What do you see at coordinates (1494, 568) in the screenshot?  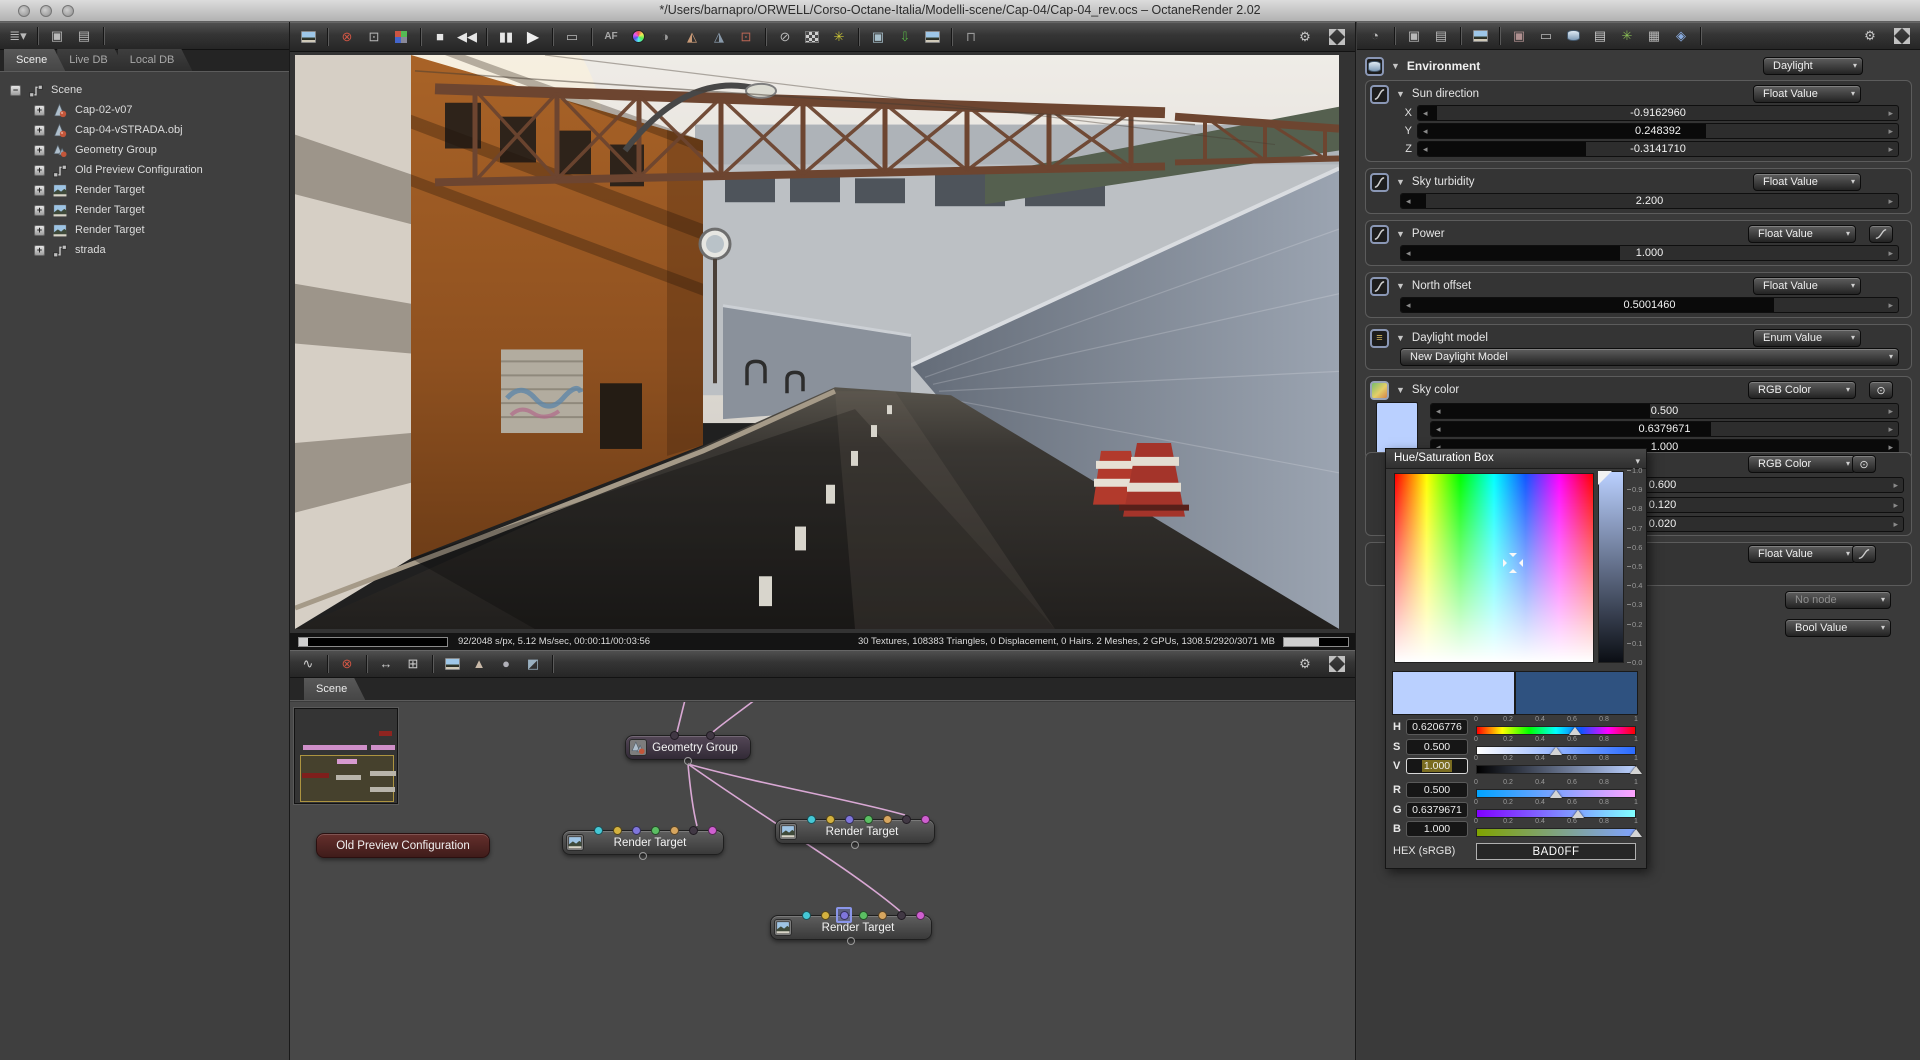 I see `hue-saturation-box` at bounding box center [1494, 568].